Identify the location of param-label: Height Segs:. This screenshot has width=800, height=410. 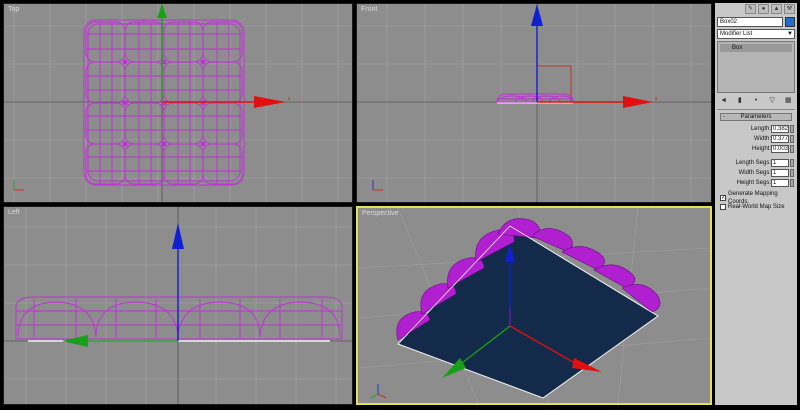
(753, 183).